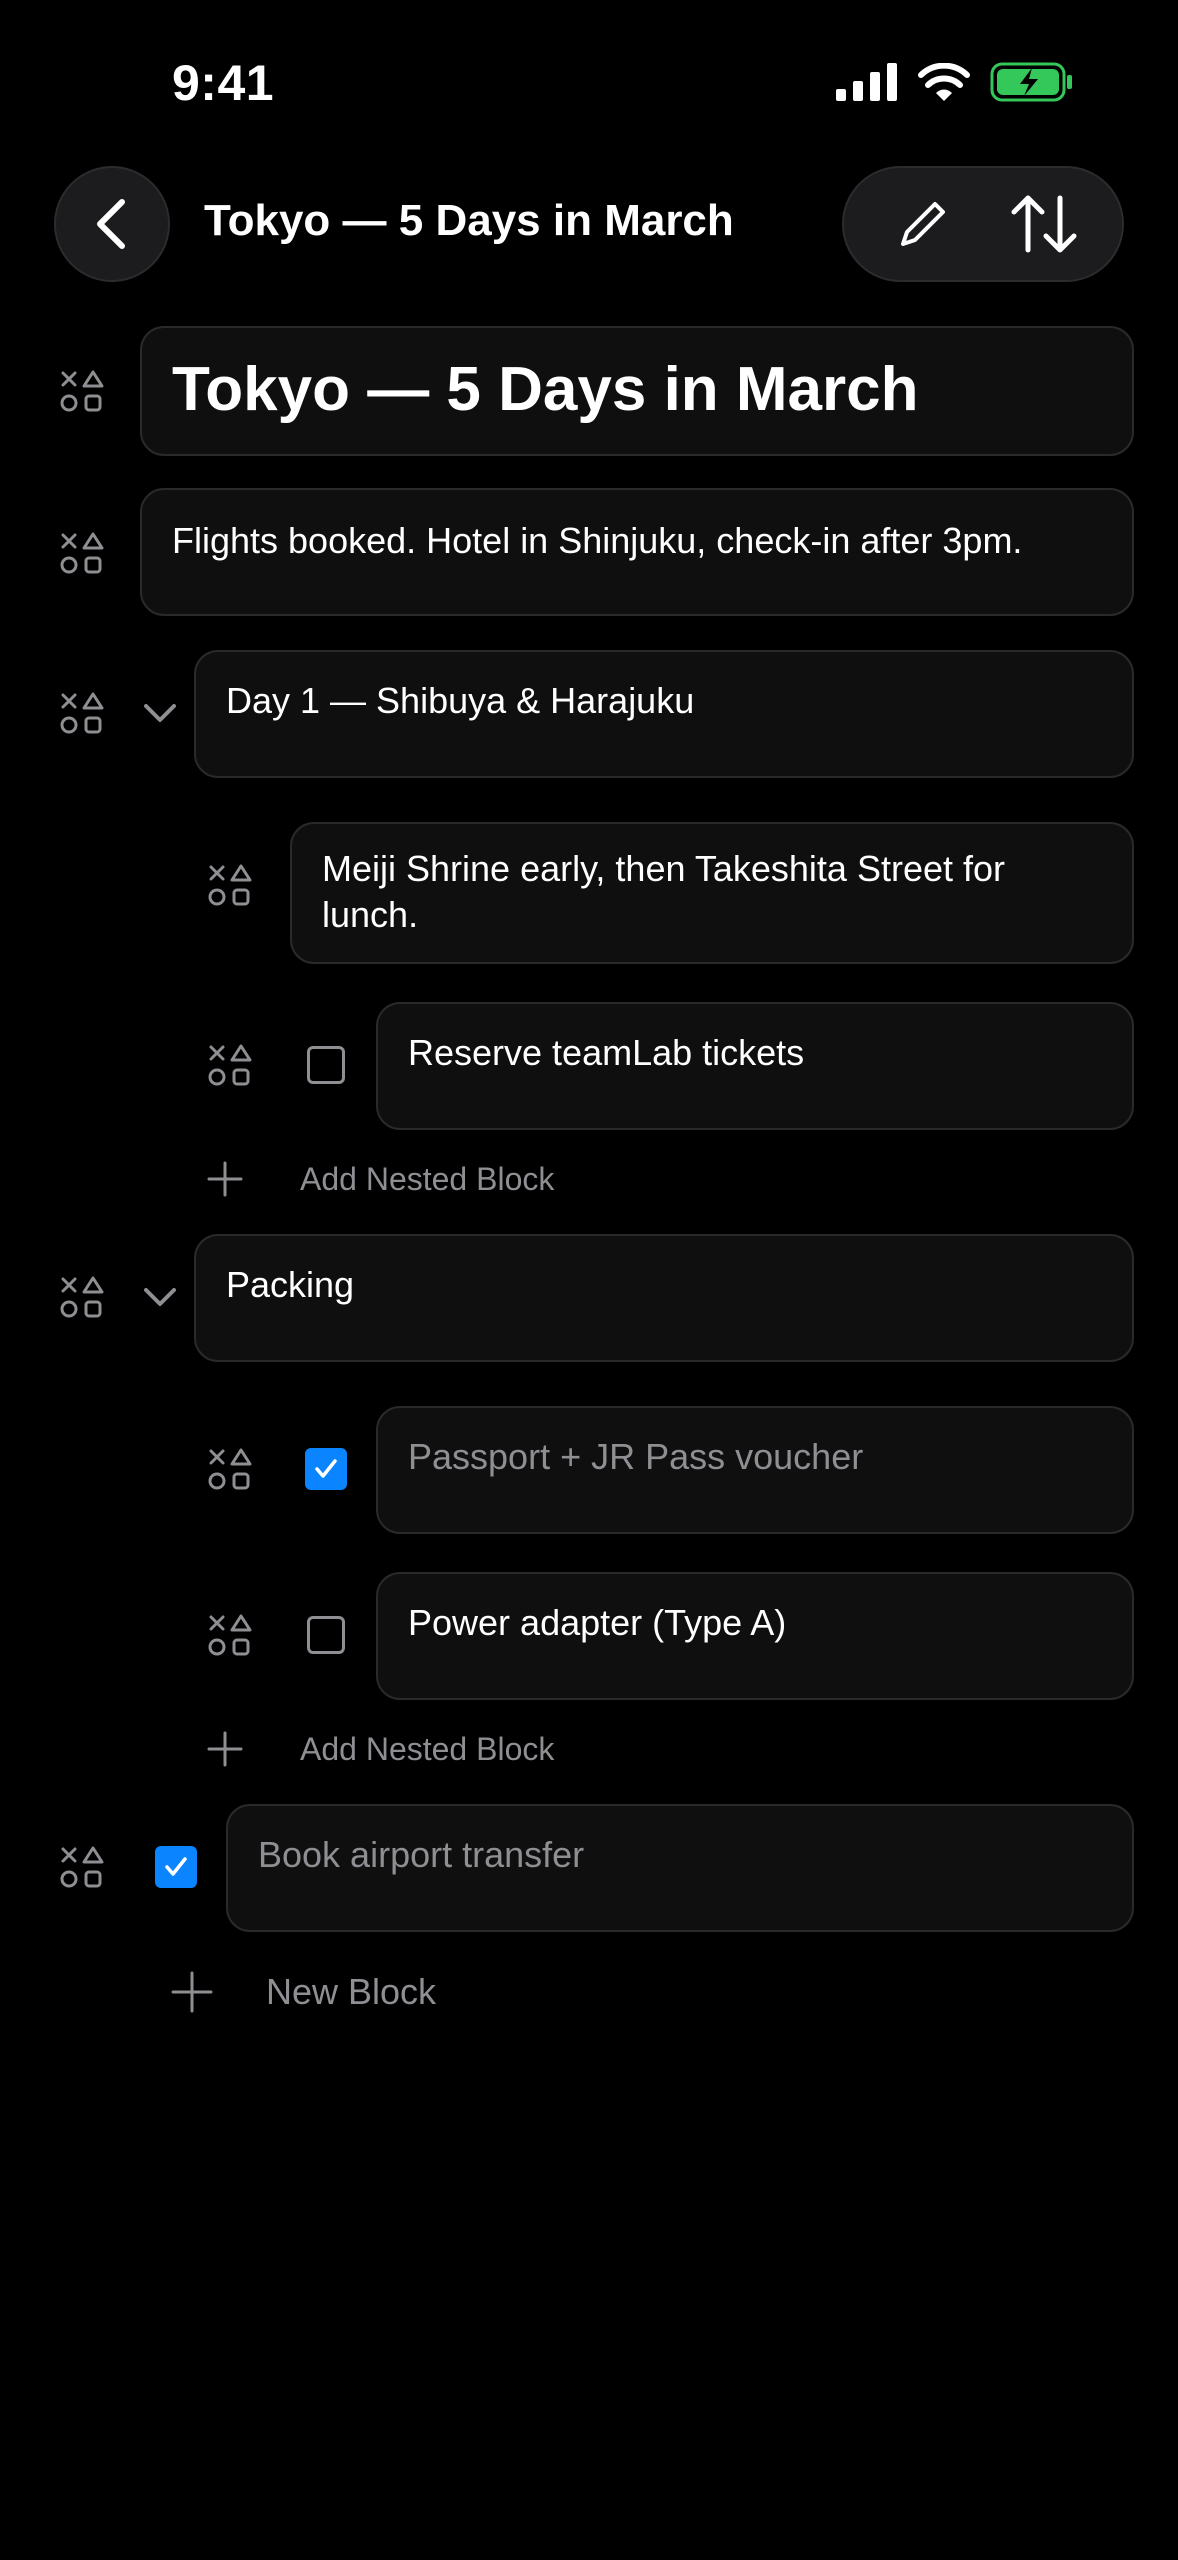  Describe the element at coordinates (636, 1456) in the screenshot. I see `todo-block-text: Passport + JR Pass voucher` at that location.